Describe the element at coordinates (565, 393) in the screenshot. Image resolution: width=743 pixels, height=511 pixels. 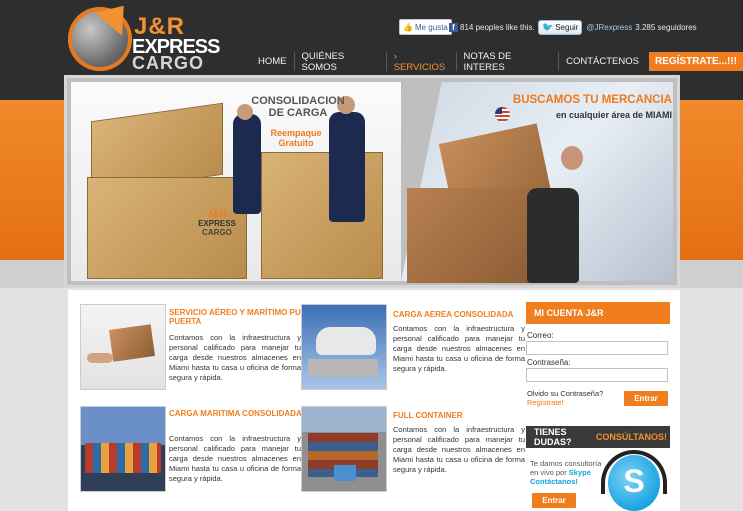
I see `forgot-password-link: Olvido su Contraseña?` at that location.